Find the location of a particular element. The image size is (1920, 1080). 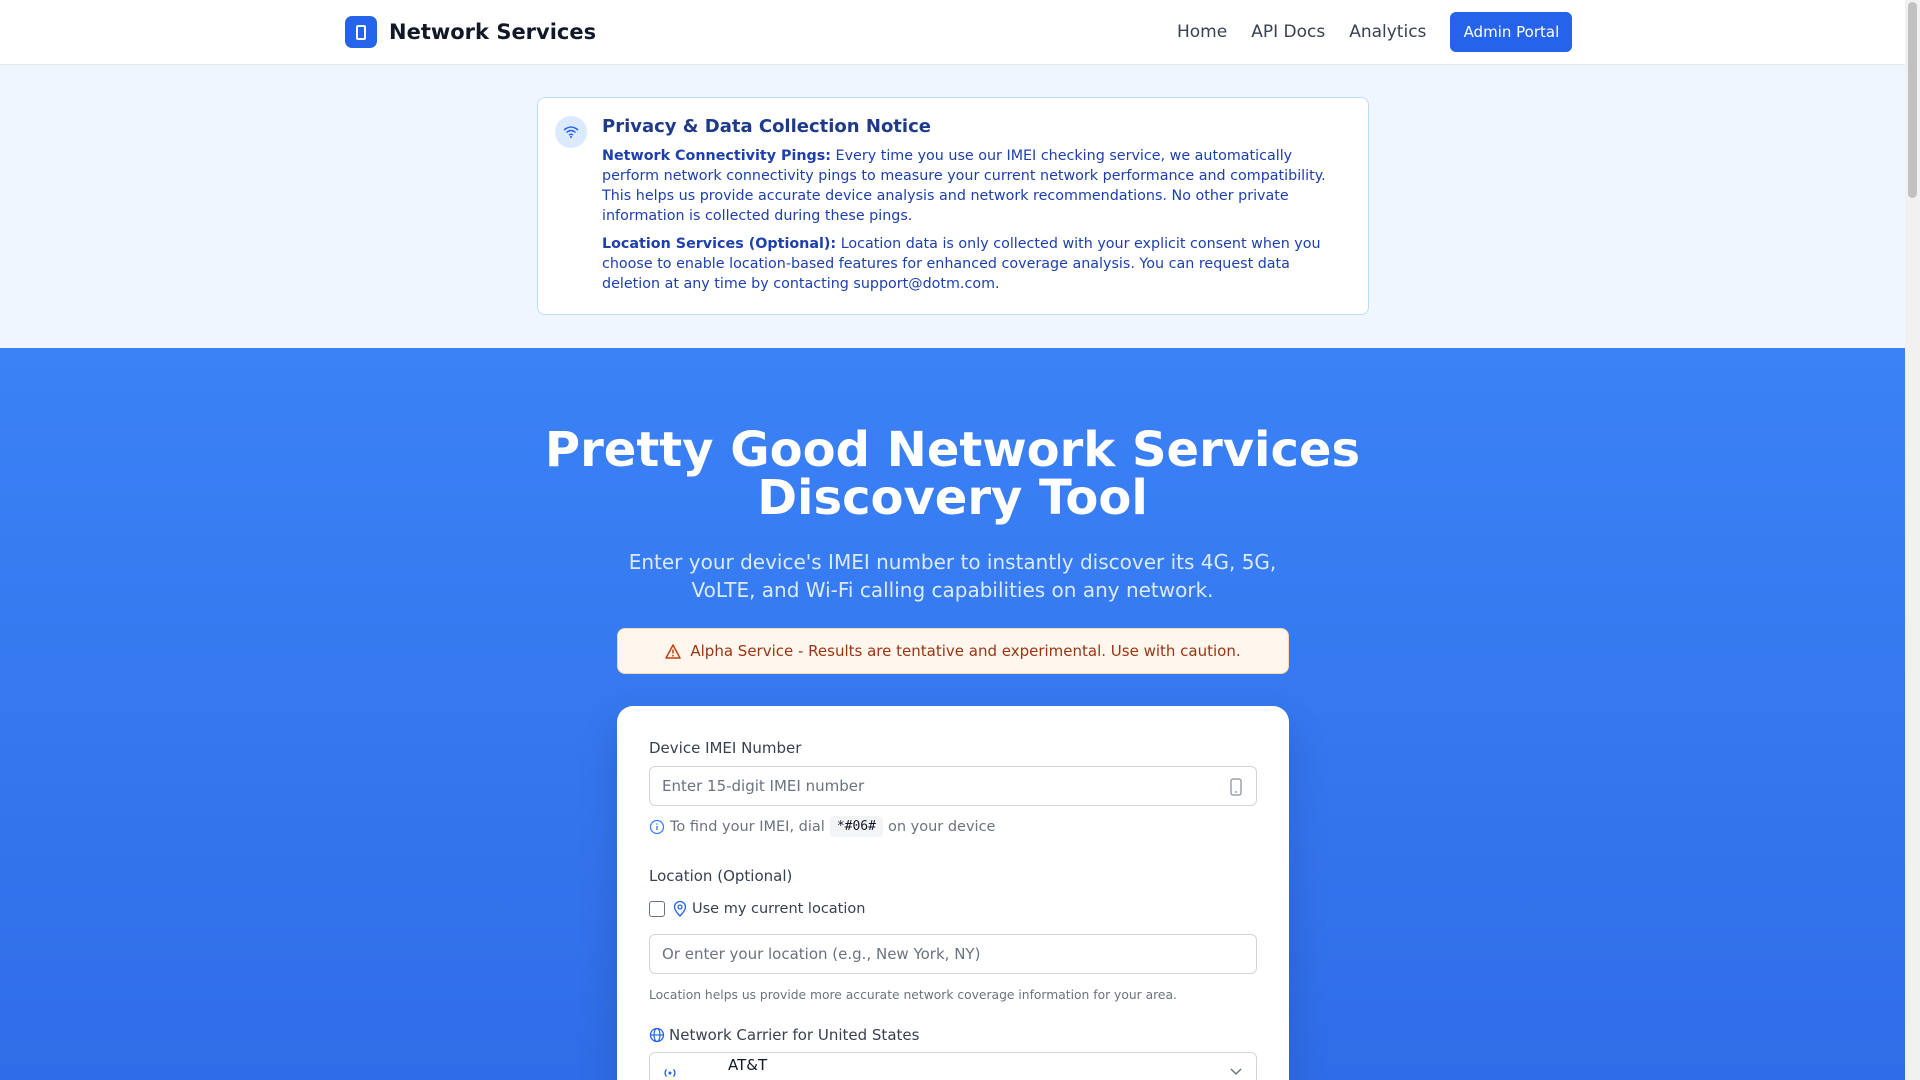

info-icon is located at coordinates (657, 826).